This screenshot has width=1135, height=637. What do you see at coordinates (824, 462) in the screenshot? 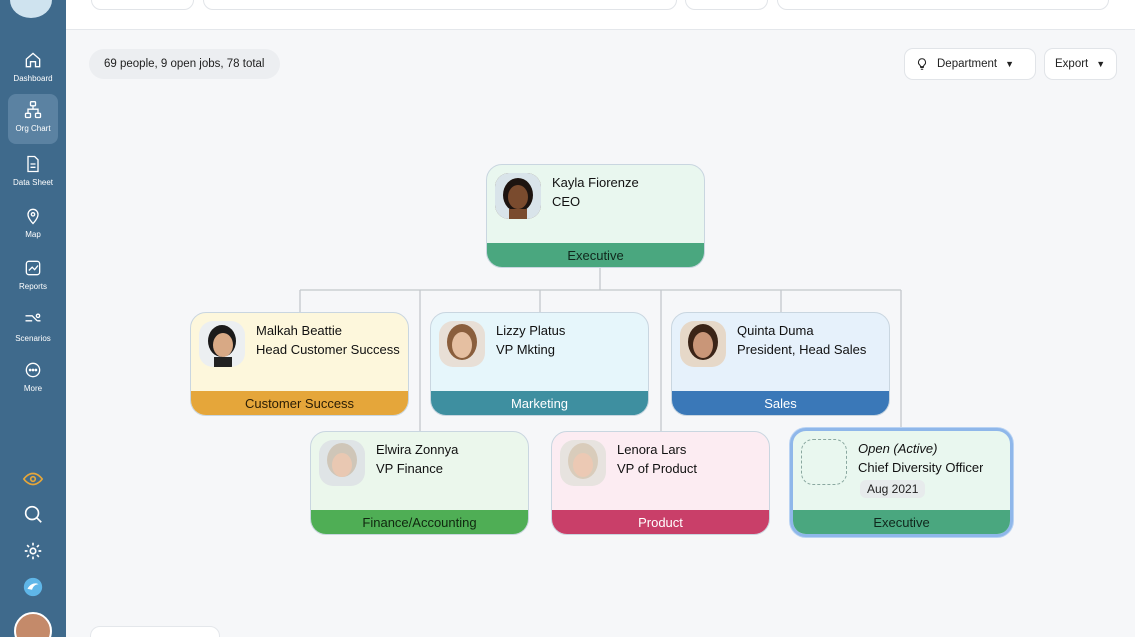
I see `empty-photo-placeholder` at bounding box center [824, 462].